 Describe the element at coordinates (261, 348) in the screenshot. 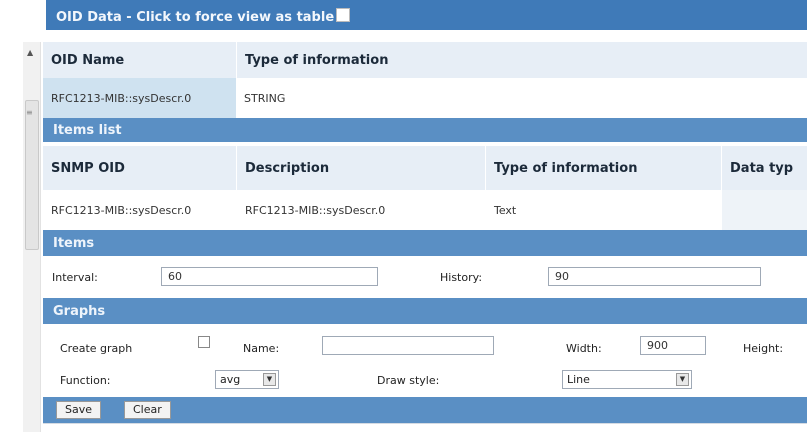

I see `graph-name-label: Name:` at that location.